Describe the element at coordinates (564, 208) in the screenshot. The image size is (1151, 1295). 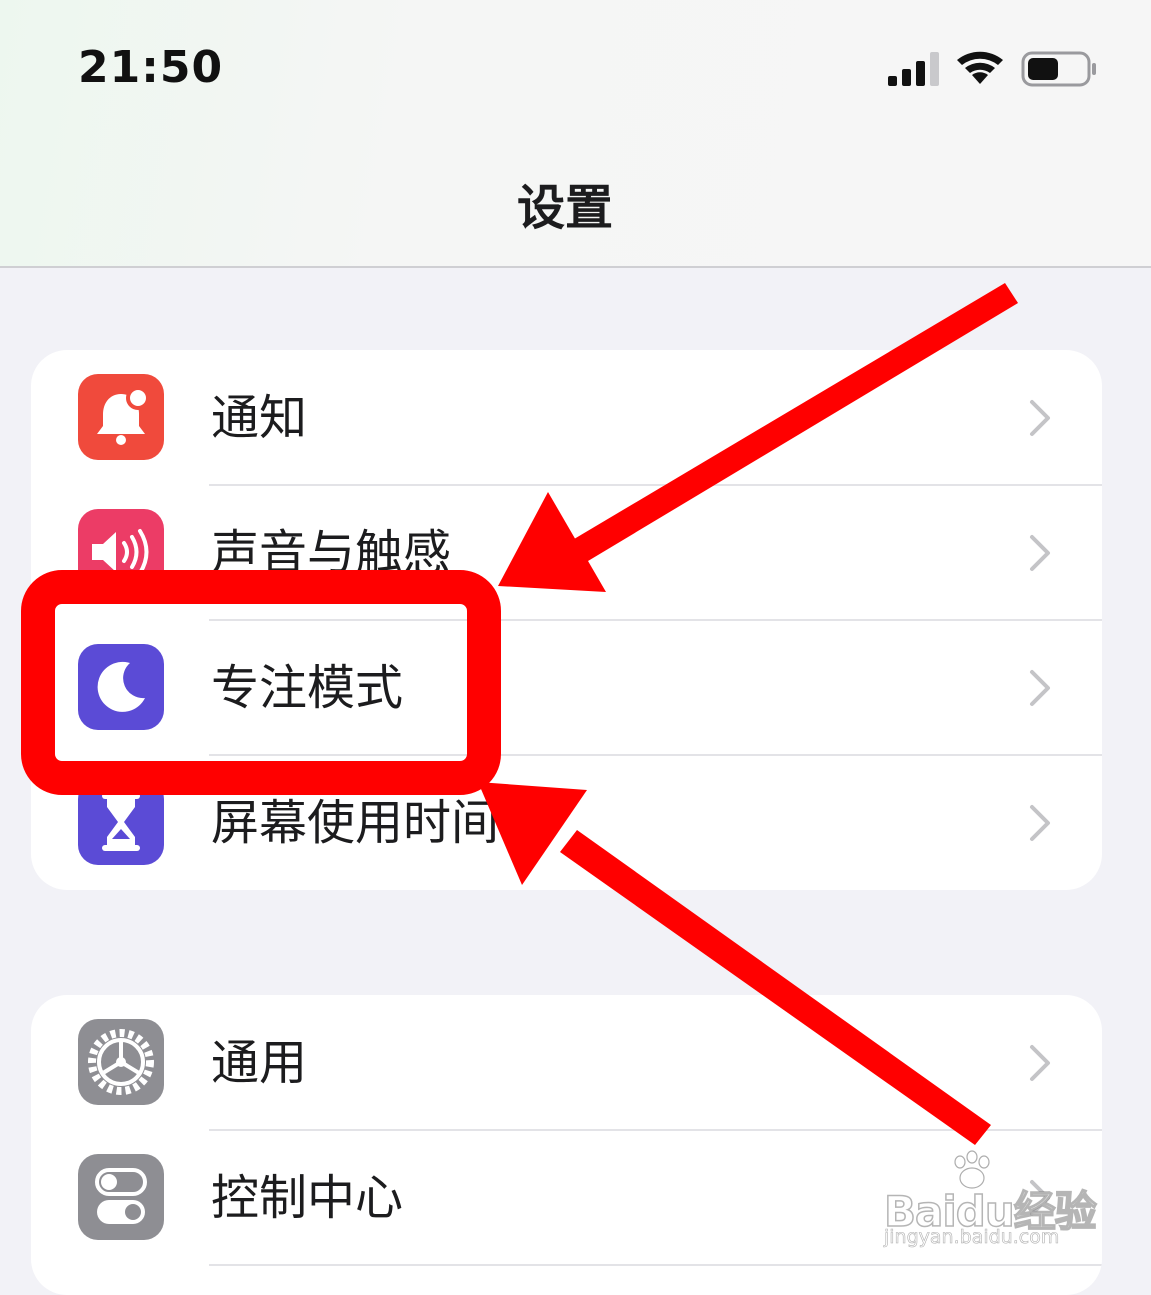
I see `page-title: 设置` at that location.